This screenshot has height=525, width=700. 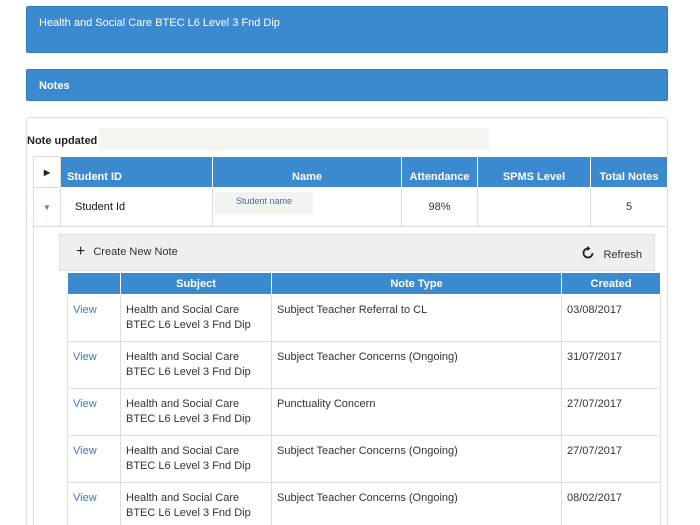 I want to click on plus-icon: +, so click(x=81, y=251).